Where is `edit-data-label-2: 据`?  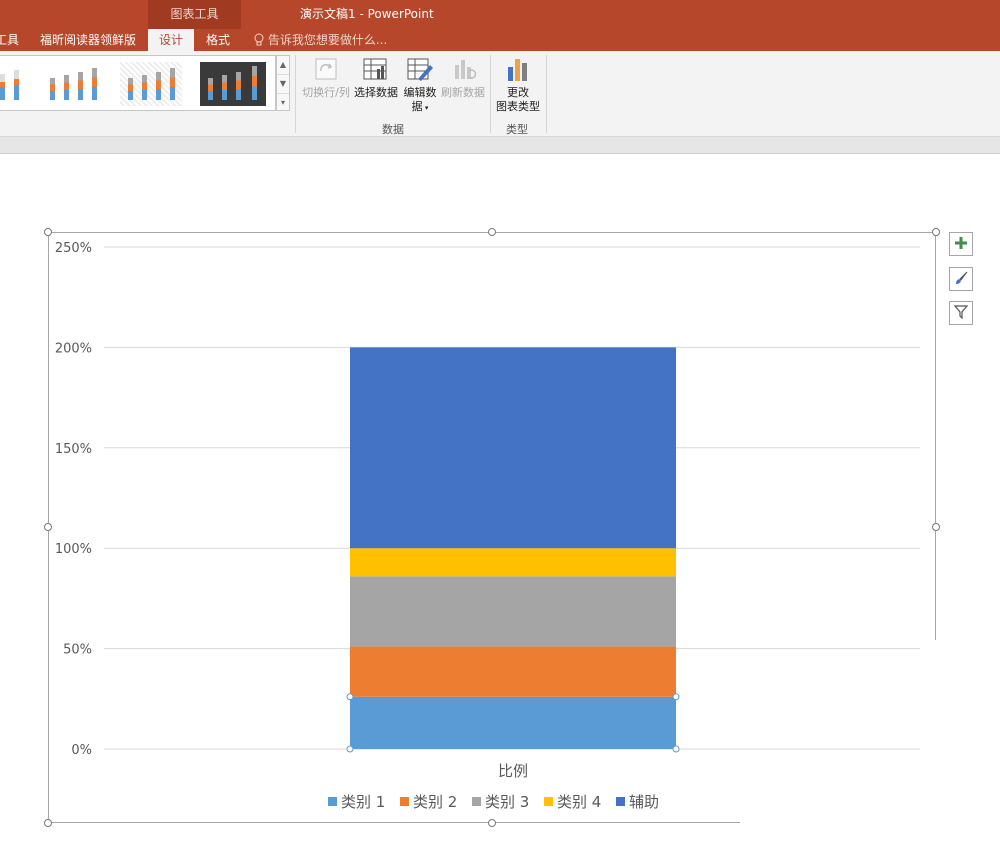 edit-data-label-2: 据 is located at coordinates (417, 106).